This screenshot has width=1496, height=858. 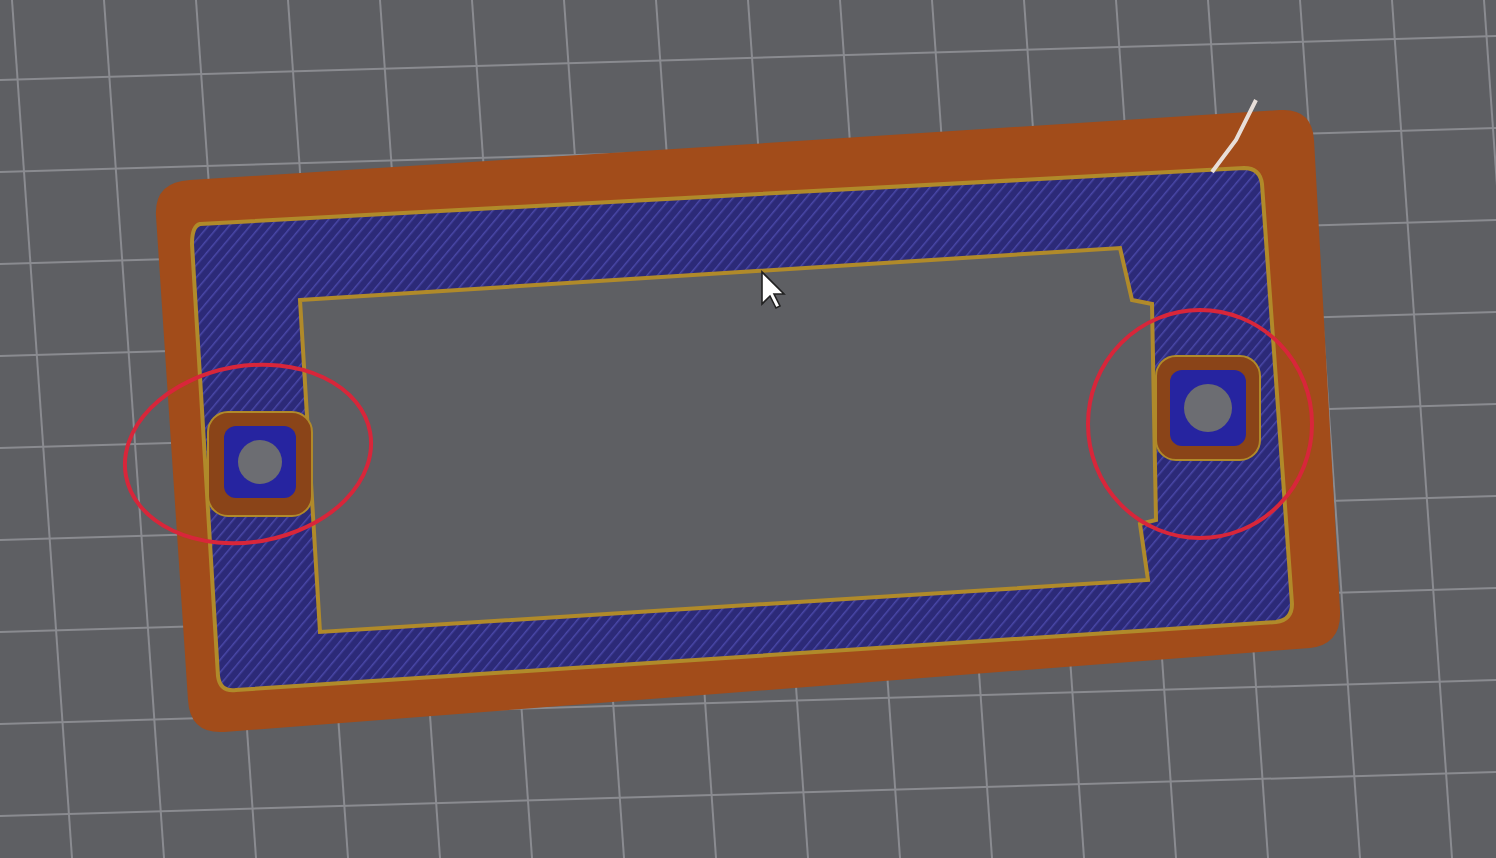 What do you see at coordinates (1234, 136) in the screenshot?
I see `filament-line` at bounding box center [1234, 136].